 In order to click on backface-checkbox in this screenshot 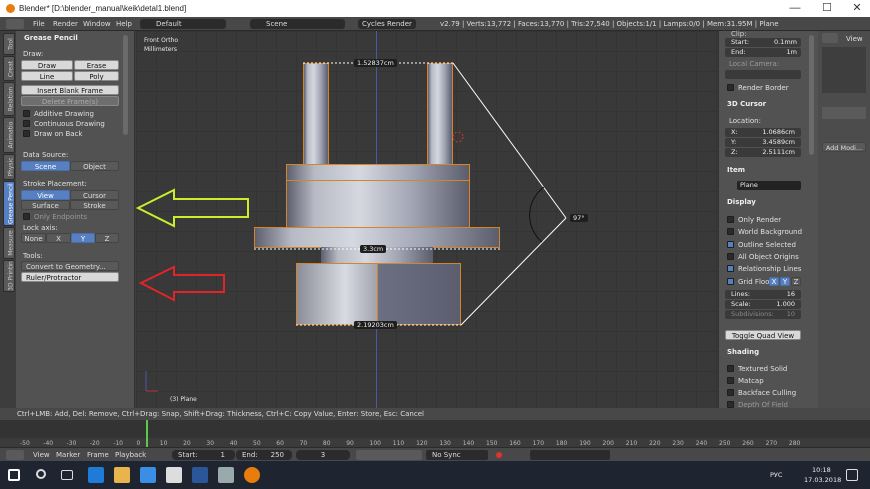, I will do `click(730, 392)`.